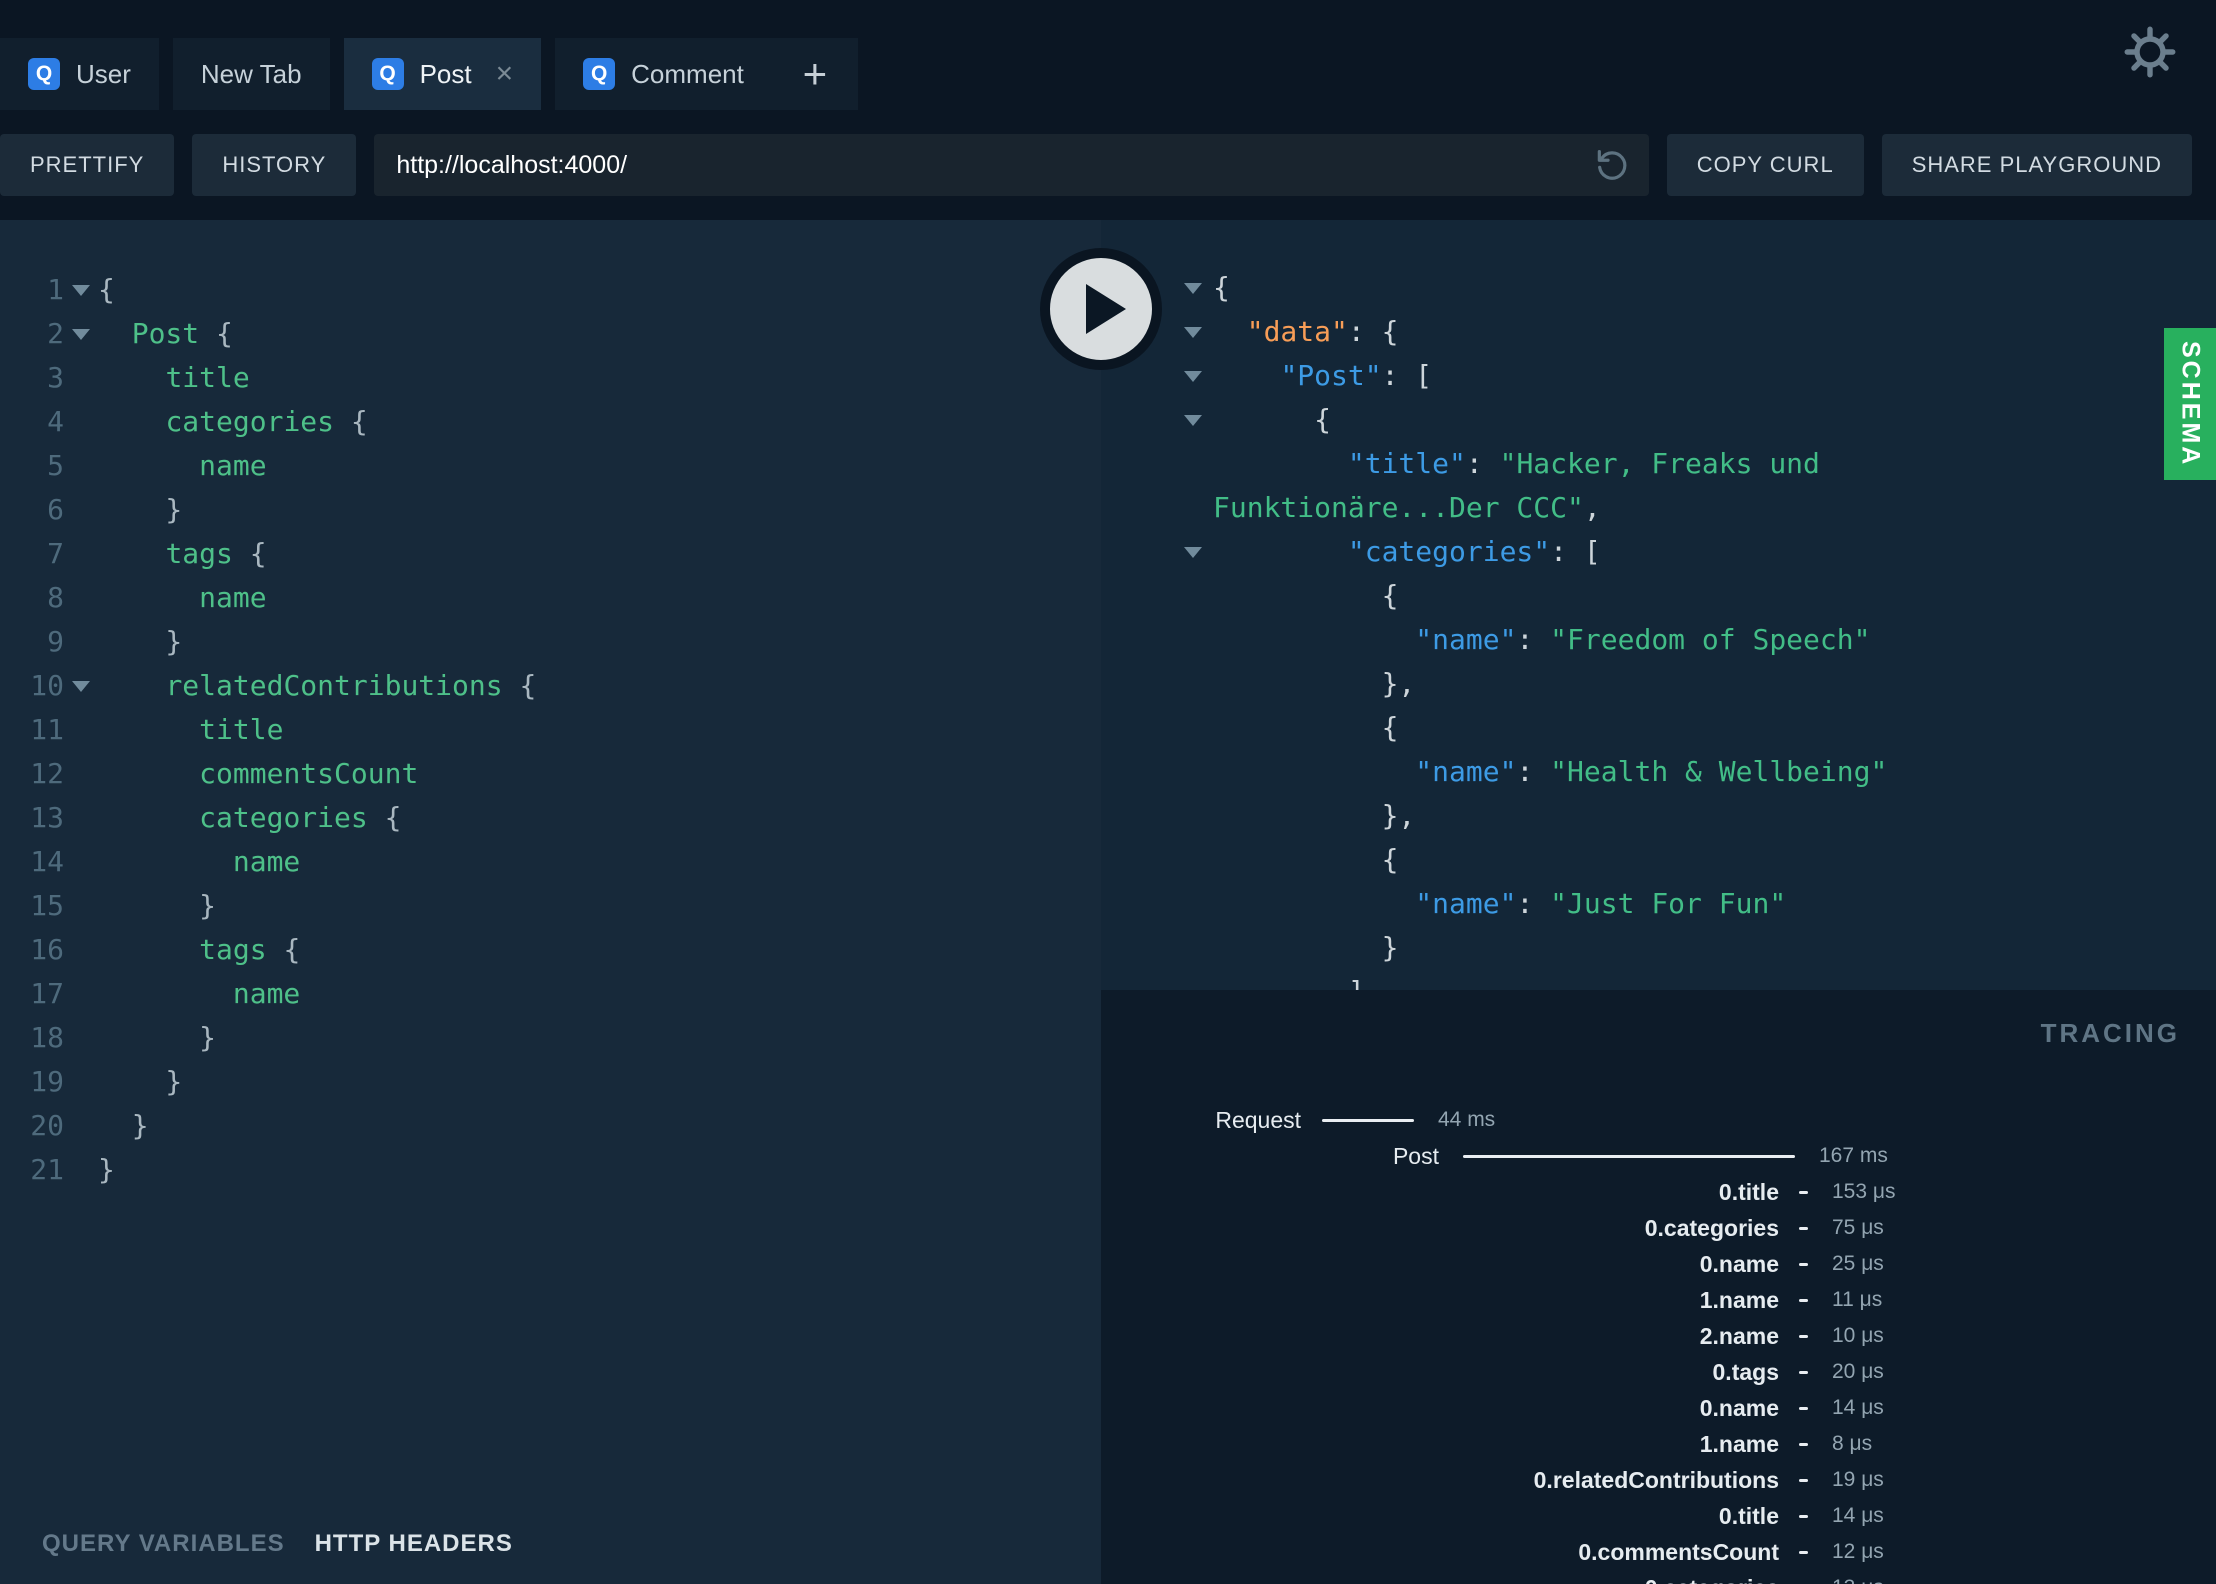 This screenshot has width=2216, height=1584. I want to click on code-line: 10 relatedContributions {, so click(550, 686).